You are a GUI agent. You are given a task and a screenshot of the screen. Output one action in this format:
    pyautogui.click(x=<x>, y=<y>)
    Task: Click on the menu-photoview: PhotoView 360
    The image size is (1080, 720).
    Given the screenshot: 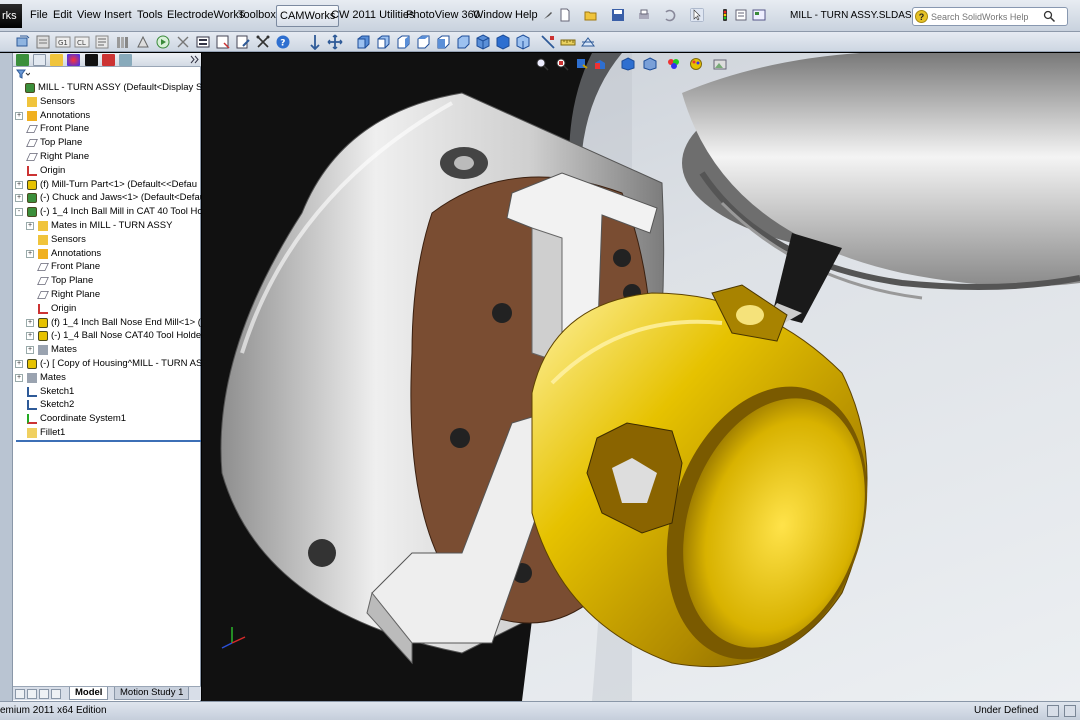 What is the action you would take?
    pyautogui.click(x=443, y=15)
    